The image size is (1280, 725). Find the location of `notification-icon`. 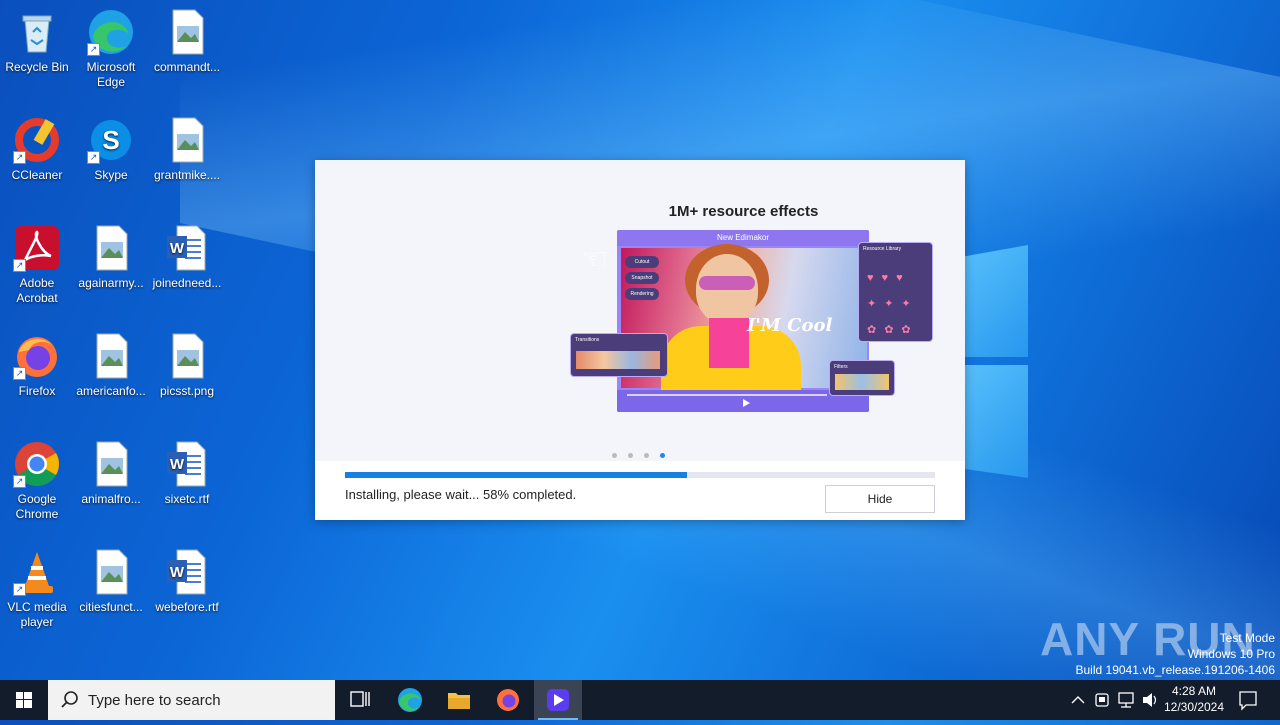

notification-icon is located at coordinates (1248, 701).